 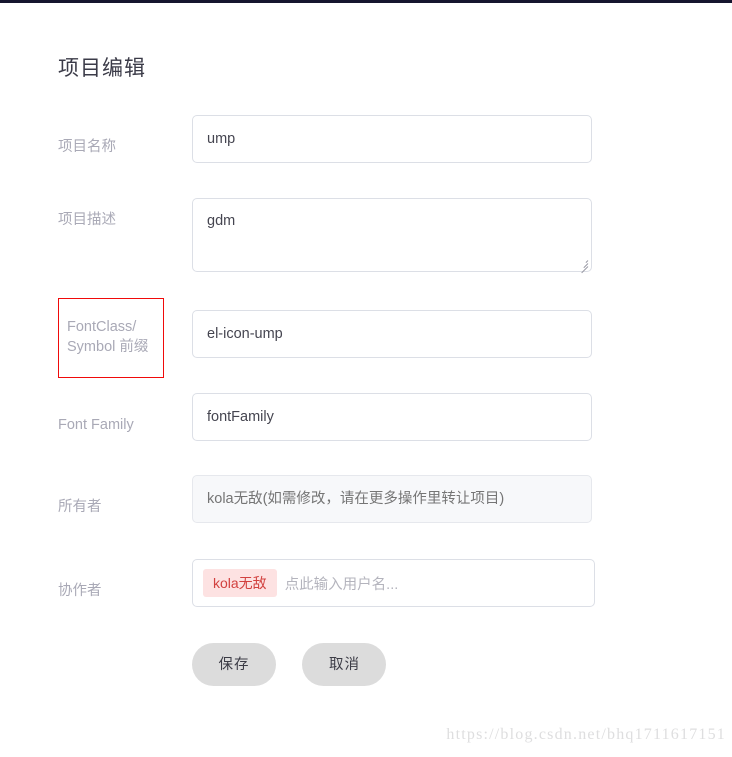 What do you see at coordinates (392, 417) in the screenshot?
I see `font-family-input` at bounding box center [392, 417].